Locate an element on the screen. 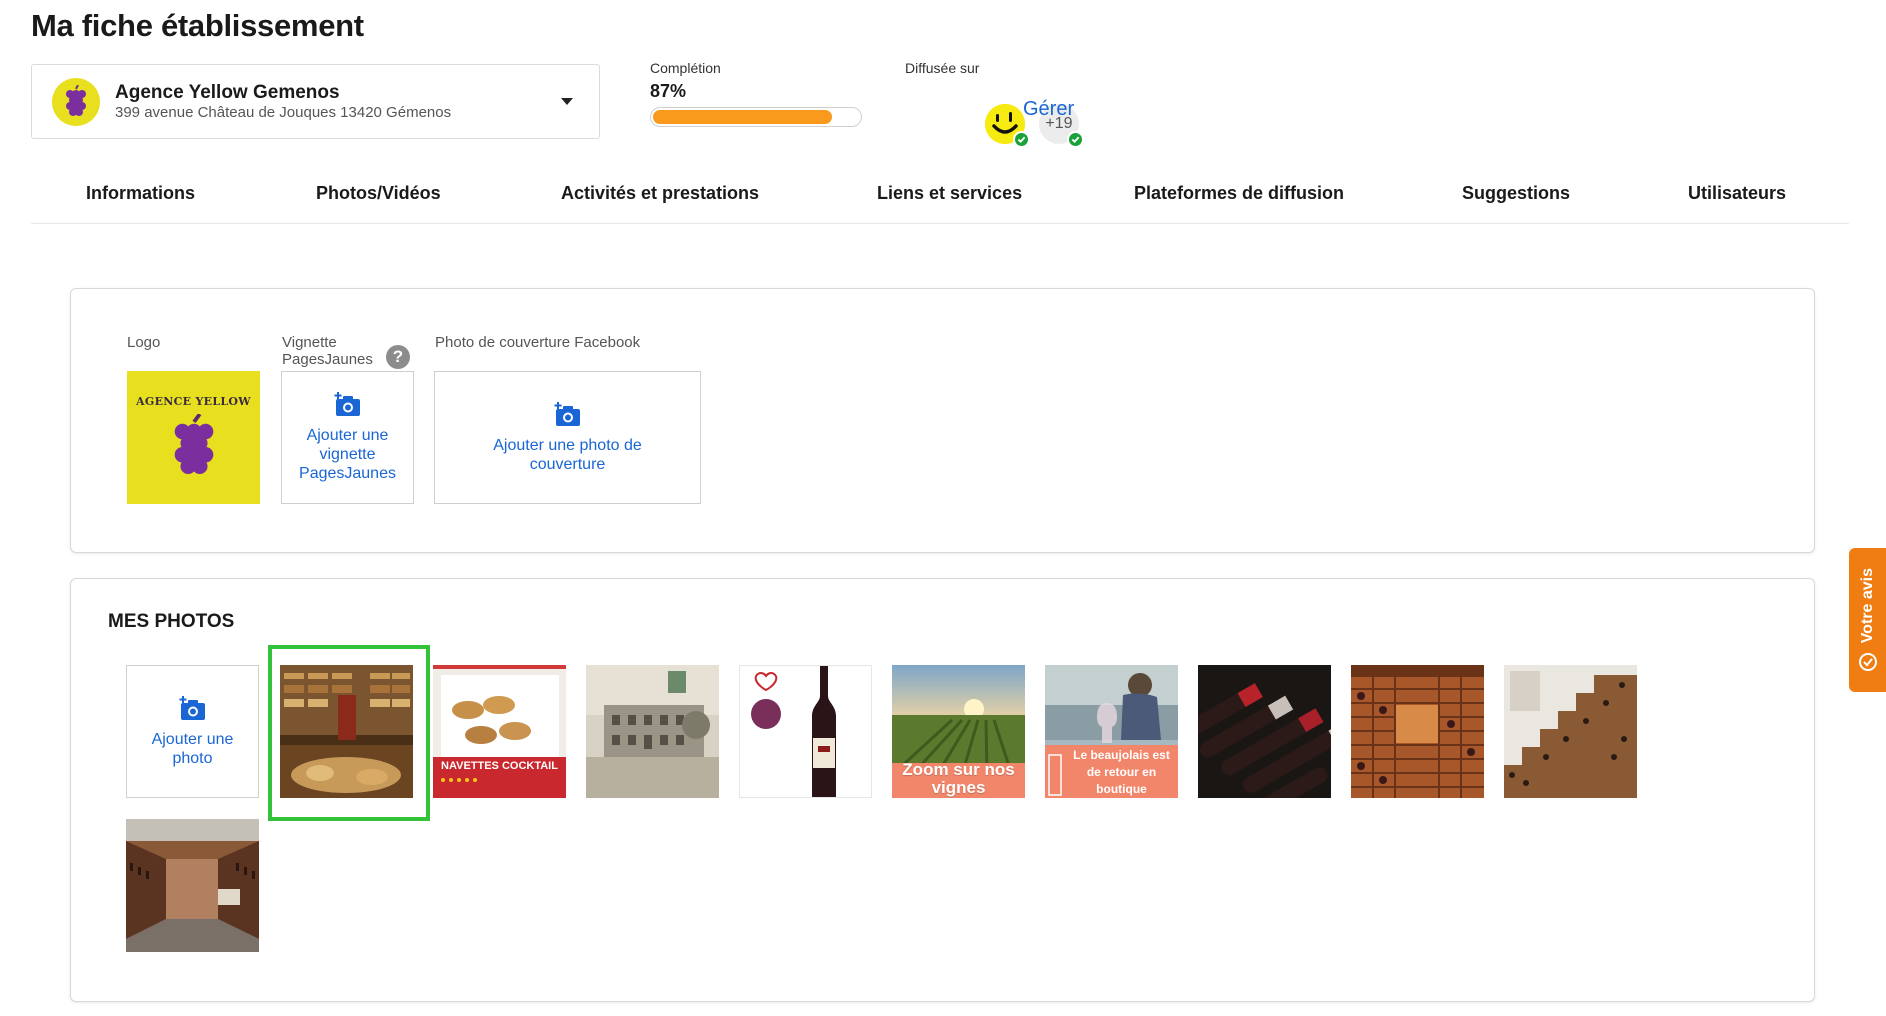 The width and height of the screenshot is (1886, 1016). completion-progress-bar is located at coordinates (756, 117).